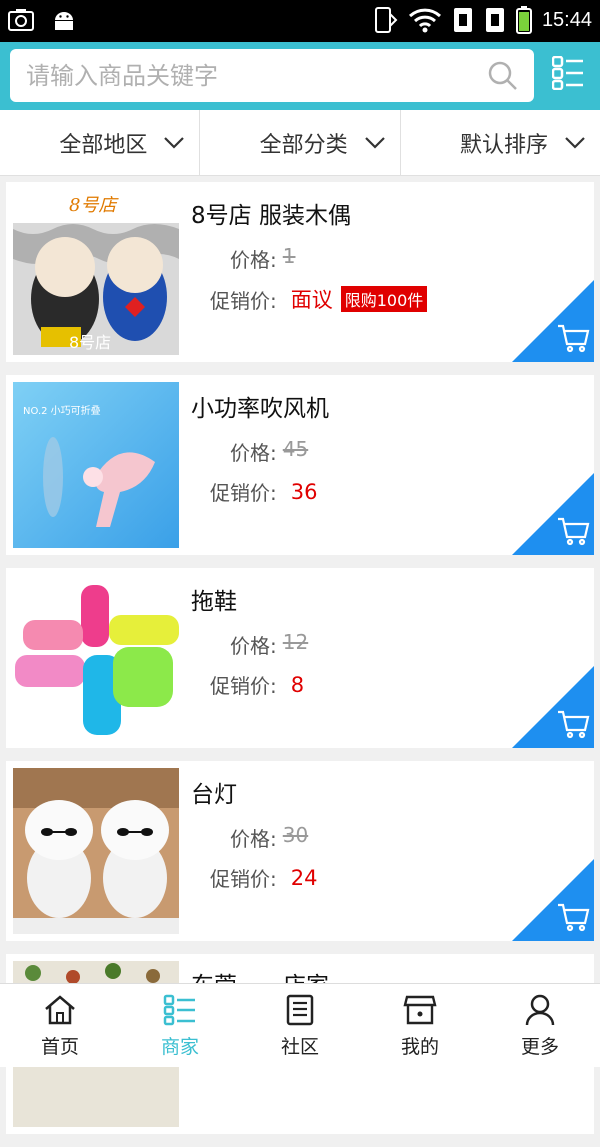 The height and width of the screenshot is (1147, 600). What do you see at coordinates (386, 20) in the screenshot?
I see `phone-signal-icon` at bounding box center [386, 20].